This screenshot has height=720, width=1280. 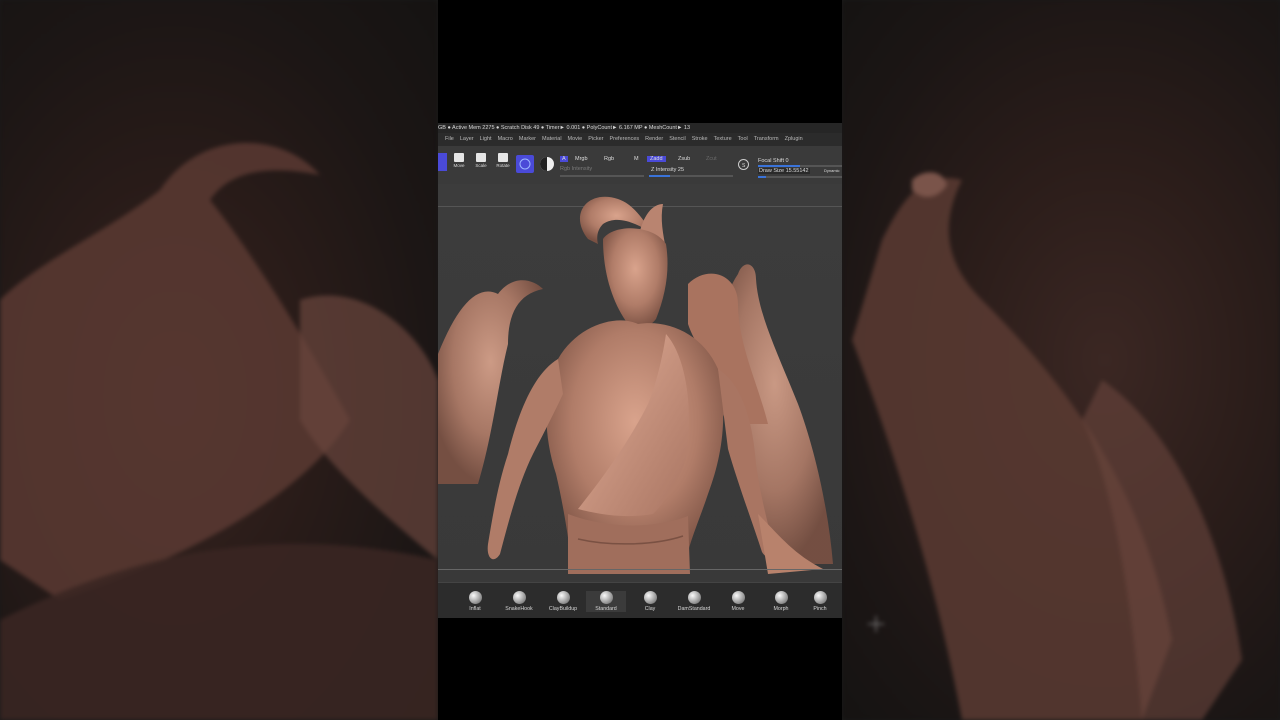 I want to click on menu-layer: Layer, so click(x=467, y=139).